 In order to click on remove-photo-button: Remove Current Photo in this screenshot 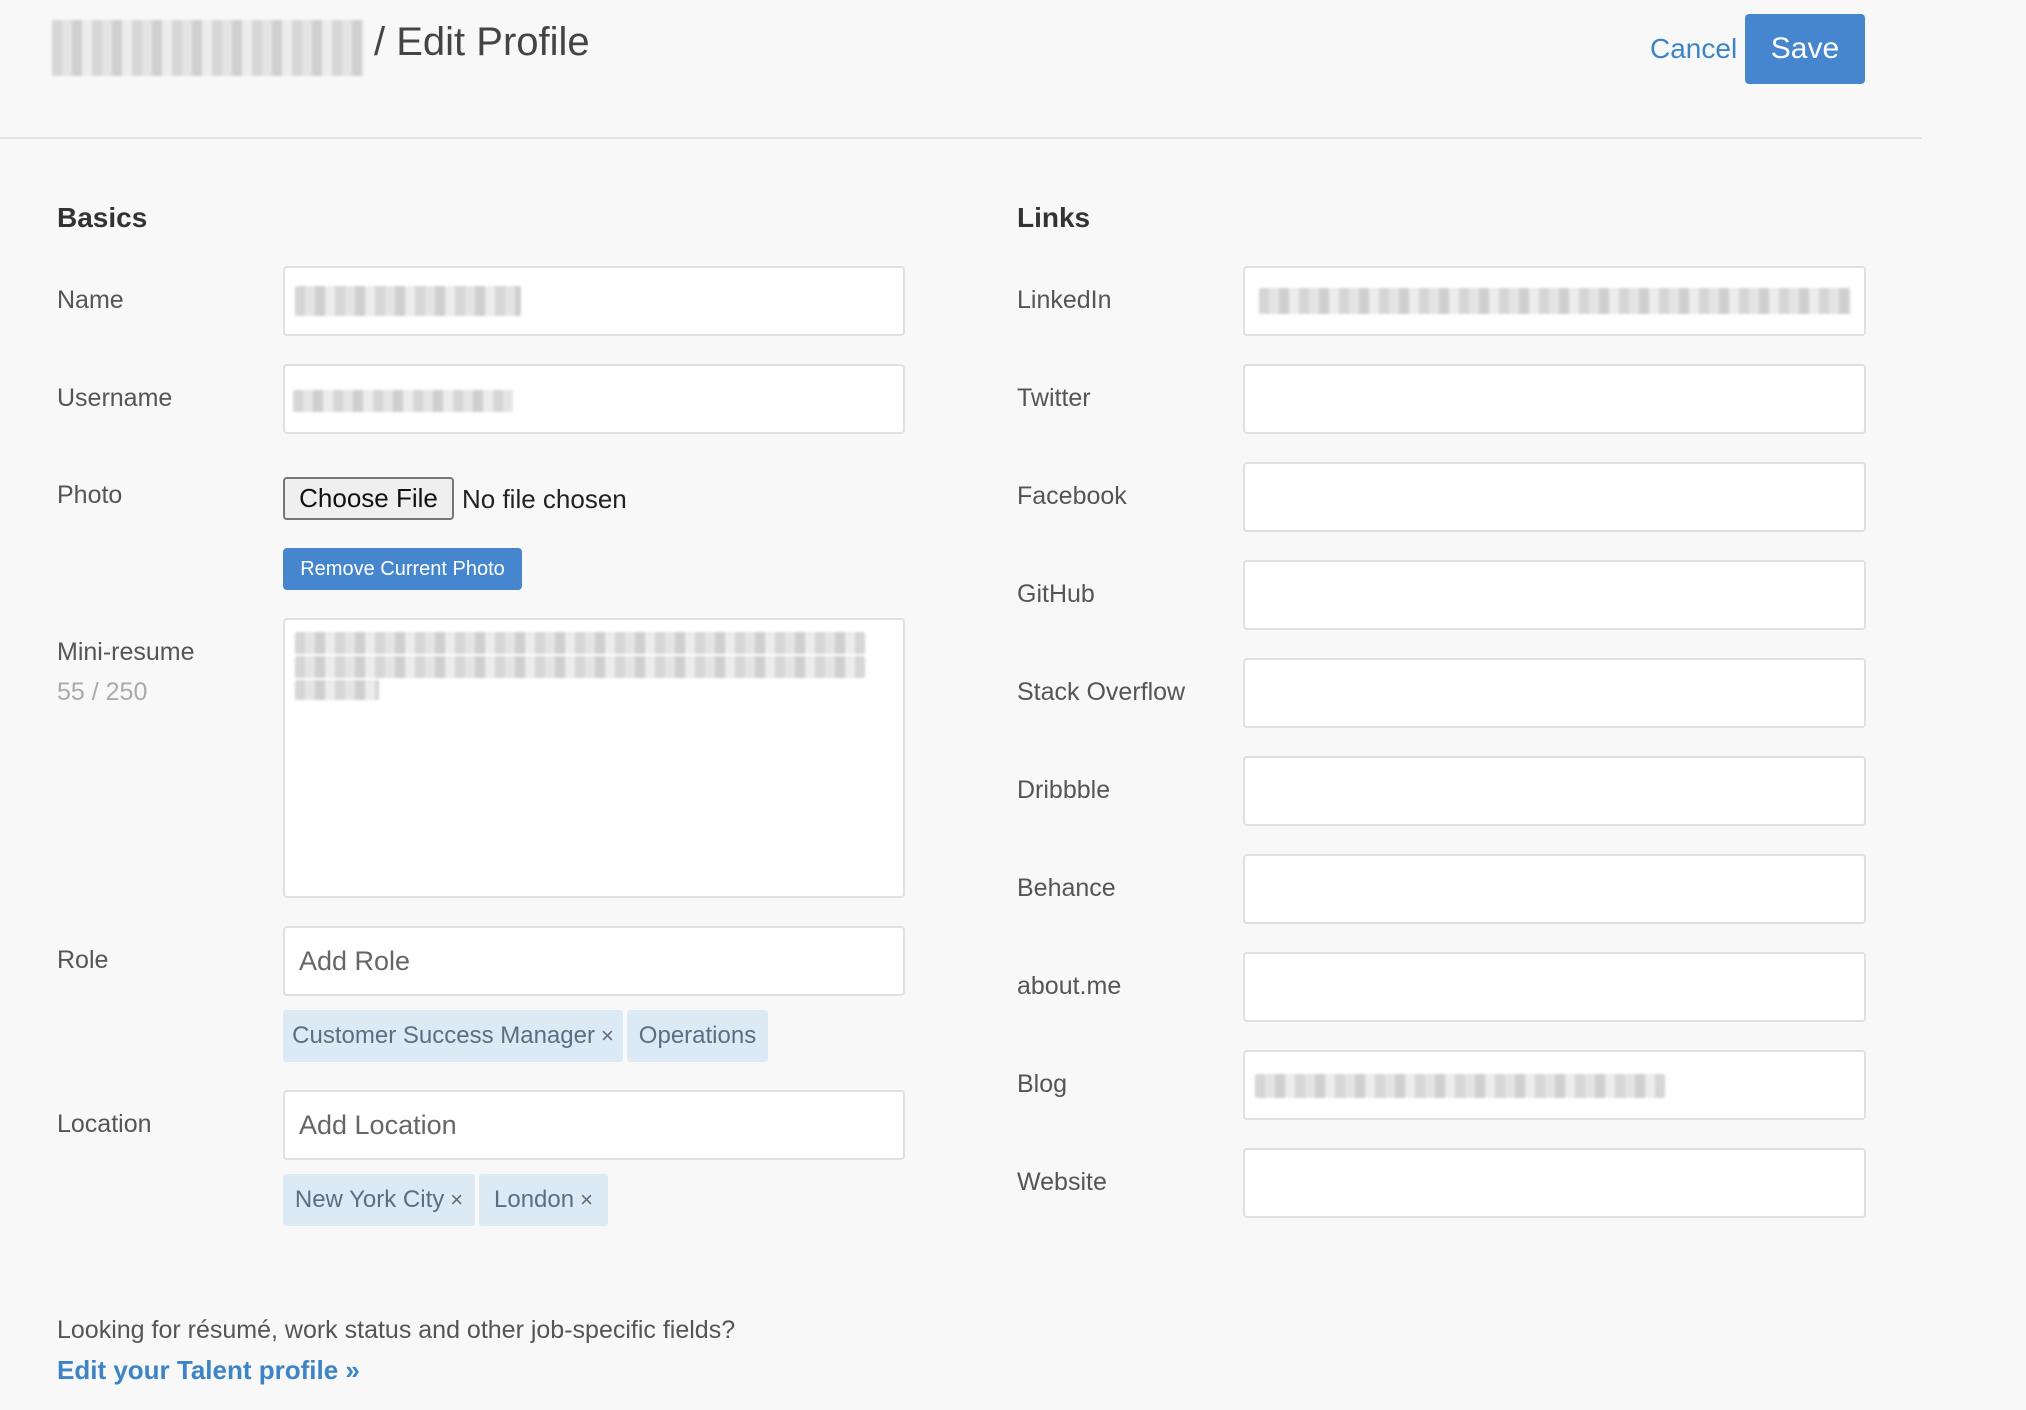, I will do `click(402, 569)`.